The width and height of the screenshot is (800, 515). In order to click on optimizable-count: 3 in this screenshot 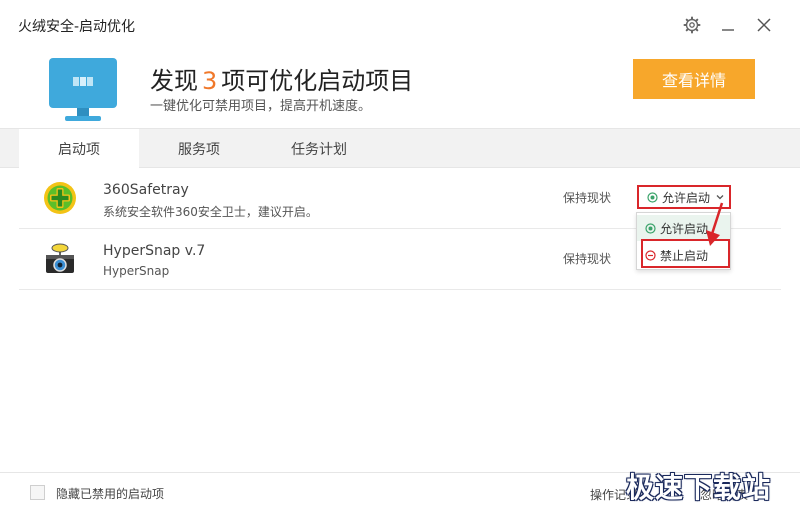, I will do `click(210, 81)`.